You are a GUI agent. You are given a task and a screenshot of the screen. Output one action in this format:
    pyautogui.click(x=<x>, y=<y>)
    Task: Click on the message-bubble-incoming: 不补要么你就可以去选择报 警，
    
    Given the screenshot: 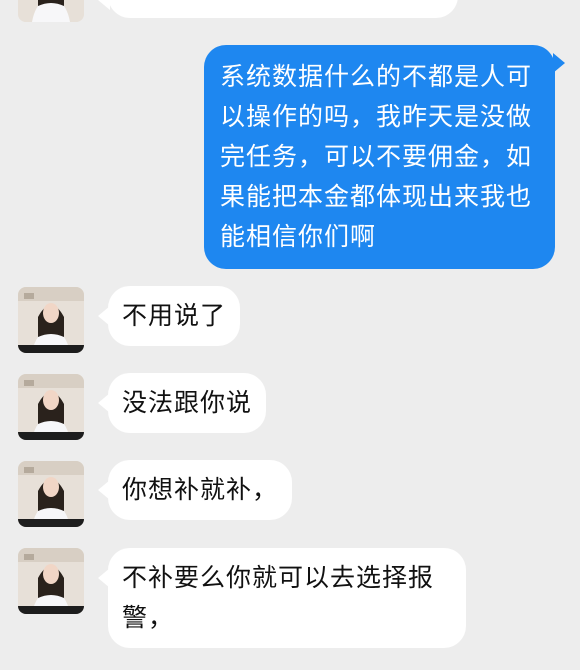 What is the action you would take?
    pyautogui.click(x=282, y=598)
    